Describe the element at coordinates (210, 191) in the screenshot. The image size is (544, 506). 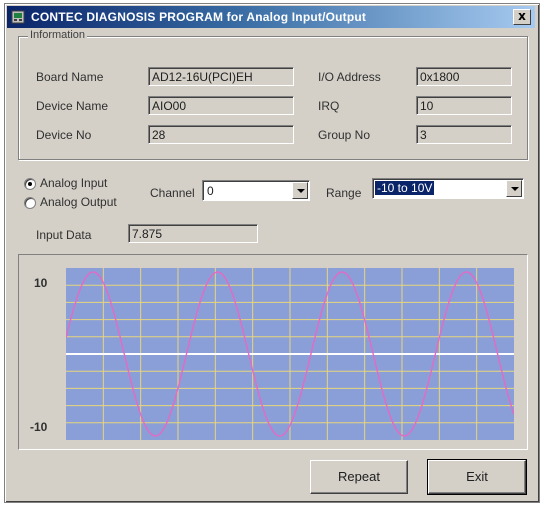
I see `channel-value: 0` at that location.